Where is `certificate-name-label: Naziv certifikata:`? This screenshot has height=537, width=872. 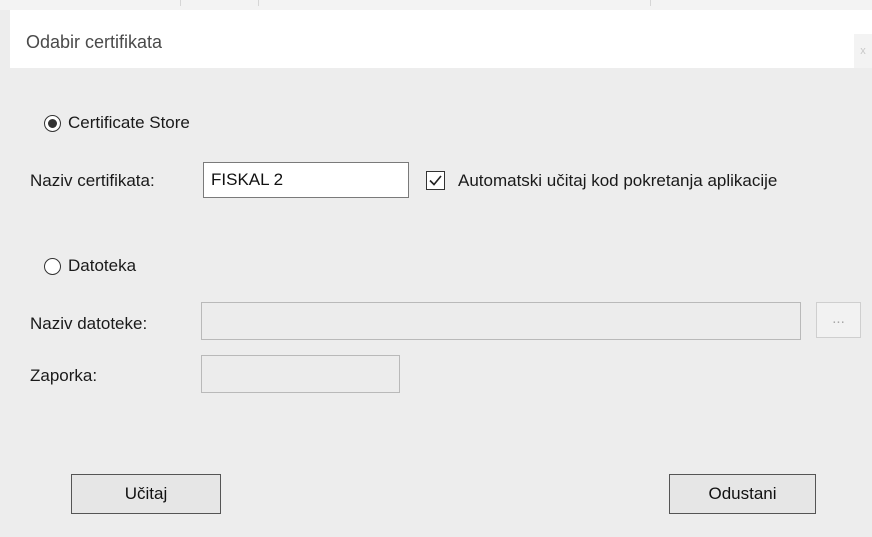
certificate-name-label: Naziv certifikata: is located at coordinates (92, 180).